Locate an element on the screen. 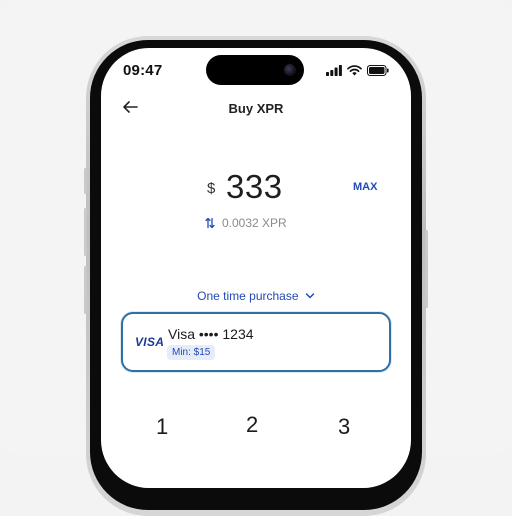  numeric-keypad: 1 2 3 is located at coordinates (256, 432).